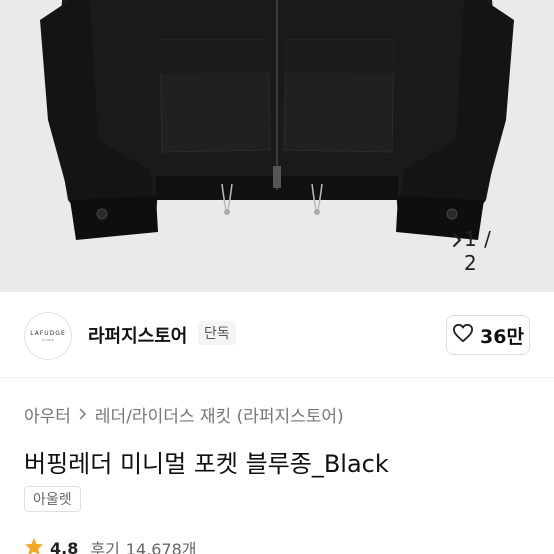 The height and width of the screenshot is (554, 554). Describe the element at coordinates (48, 340) in the screenshot. I see `store-logo-sub: STORE` at that location.